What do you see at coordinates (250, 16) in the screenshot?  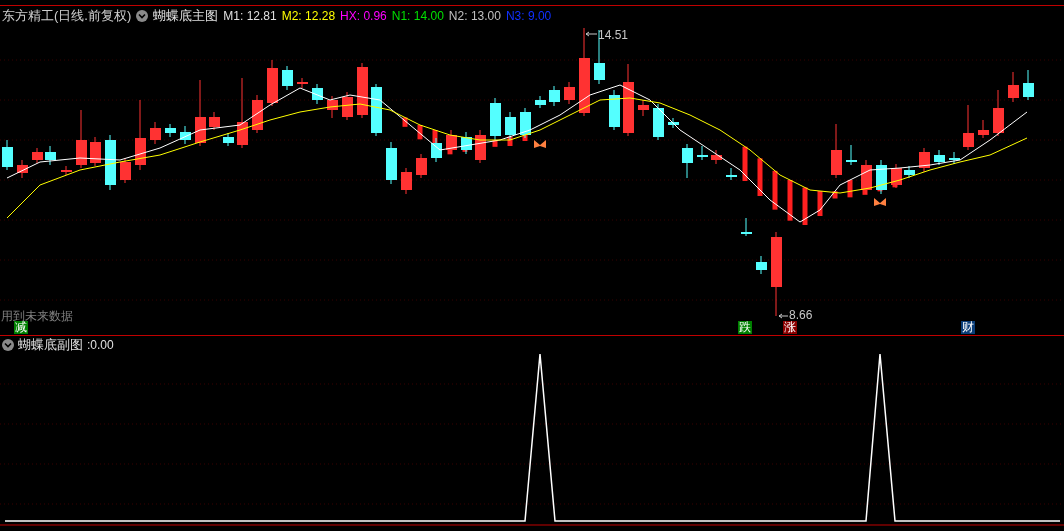 I see `indicator-value: M1: 12.81` at bounding box center [250, 16].